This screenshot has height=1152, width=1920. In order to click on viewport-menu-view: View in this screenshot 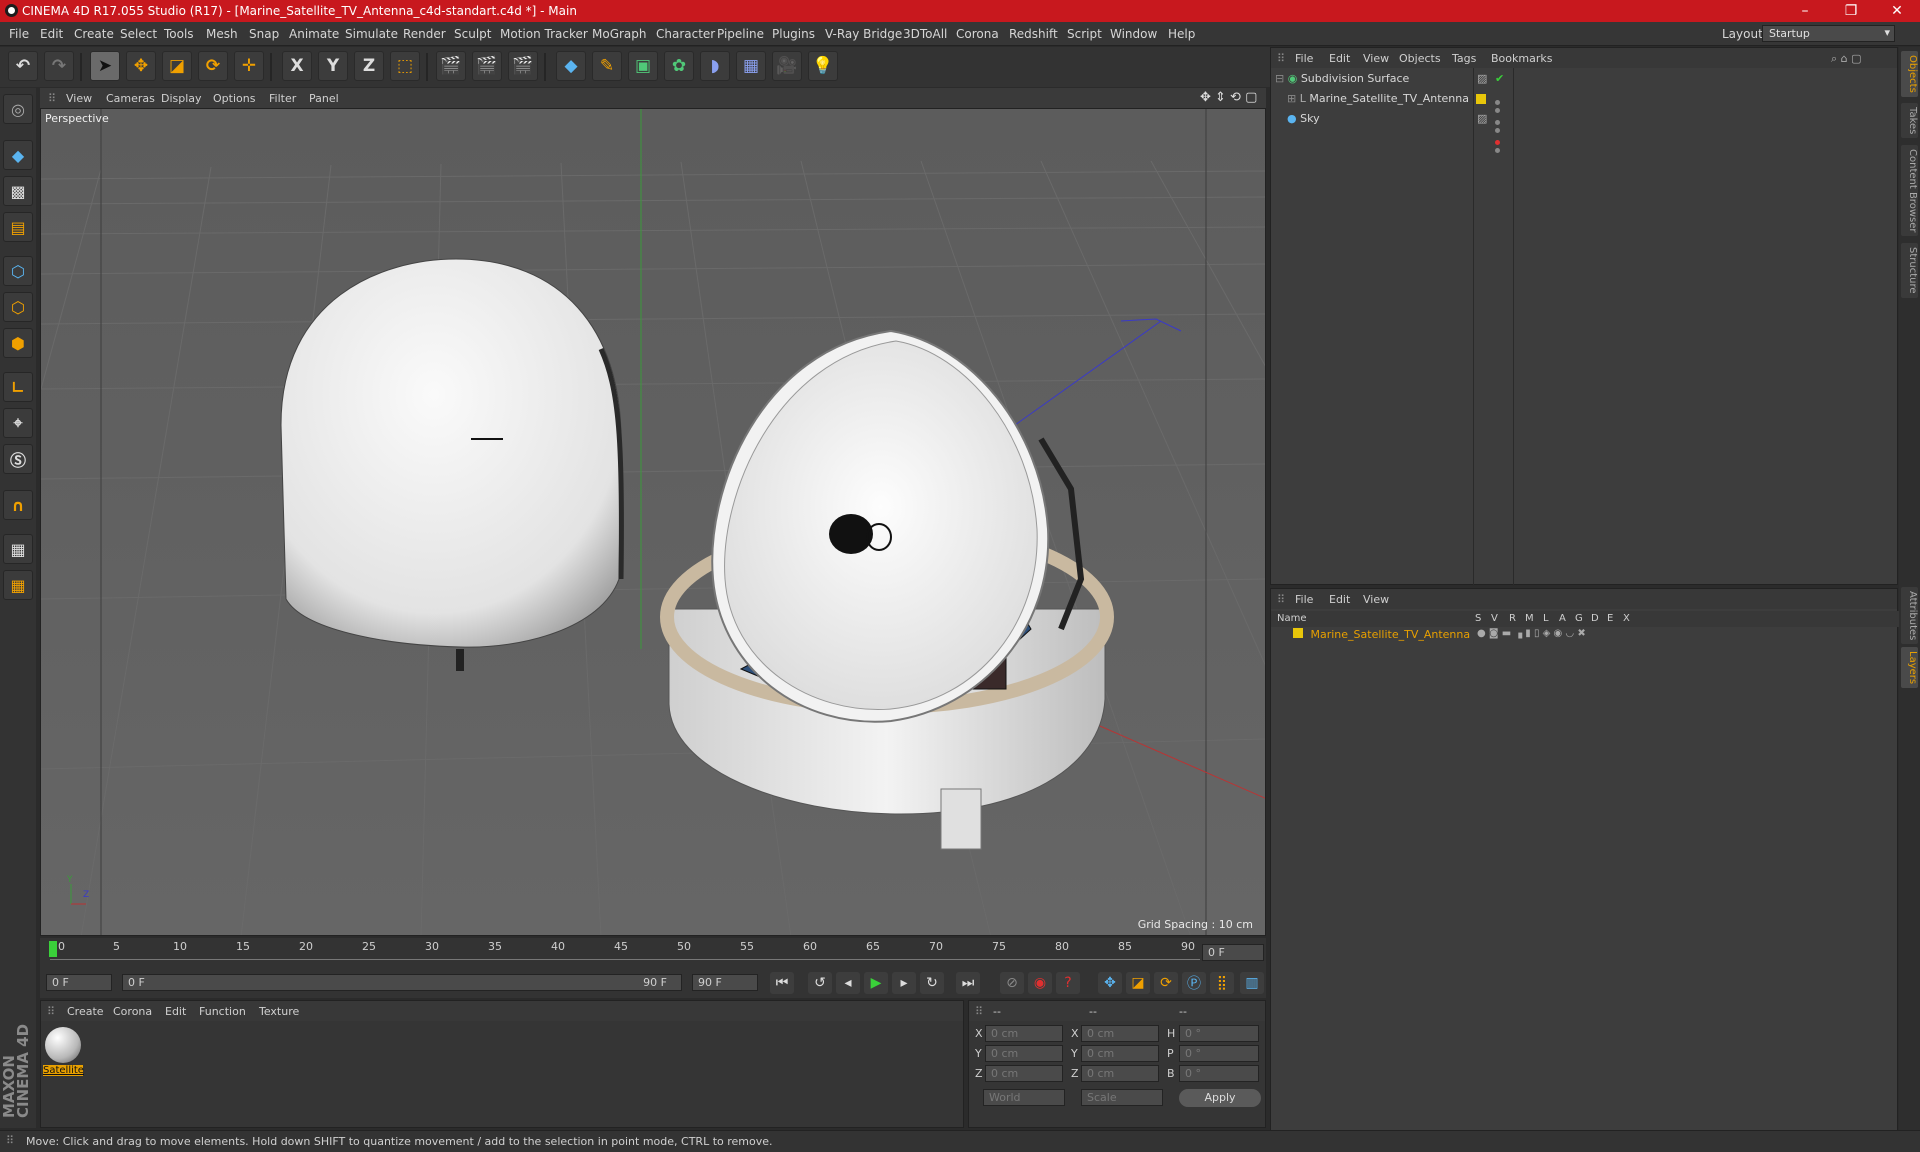, I will do `click(79, 98)`.